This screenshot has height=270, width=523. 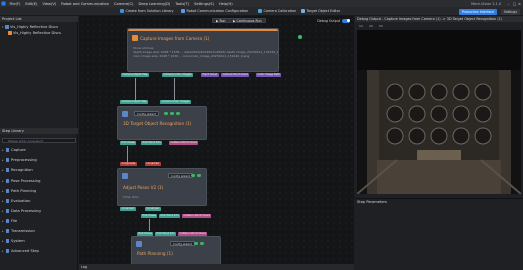 I want to click on node-header, so click(x=203, y=30).